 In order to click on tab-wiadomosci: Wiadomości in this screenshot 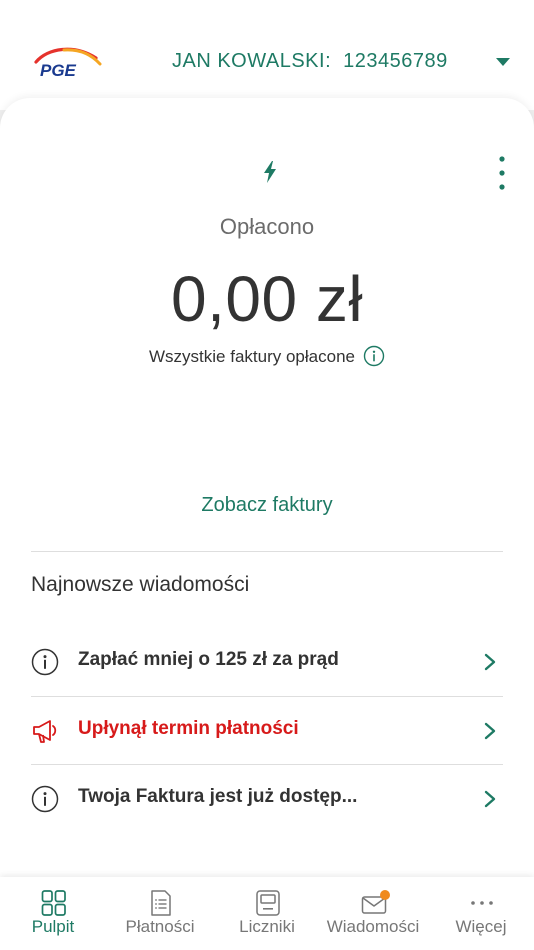, I will do `click(373, 913)`.